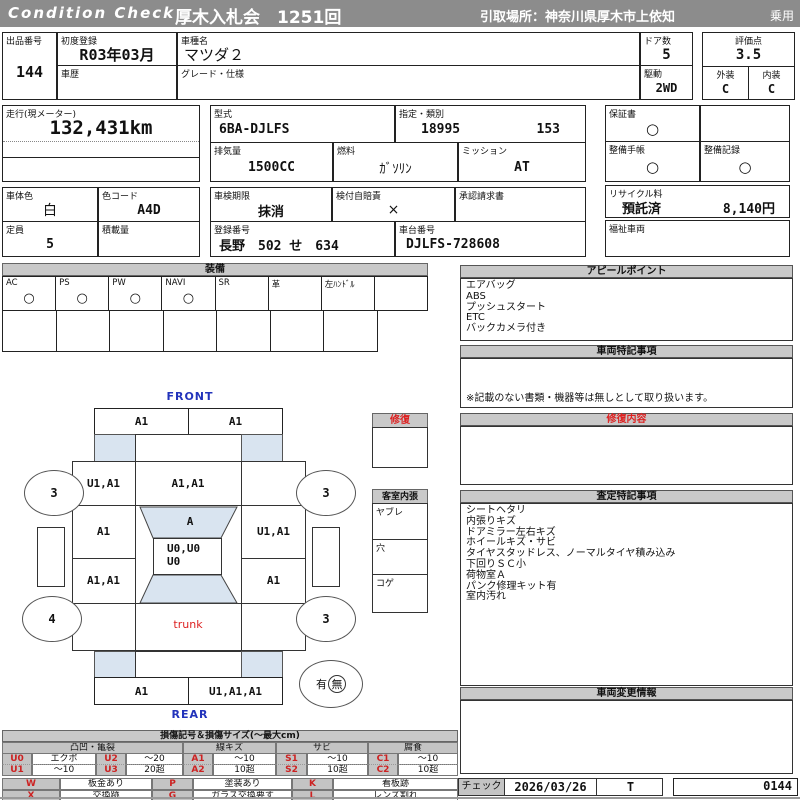 This screenshot has width=800, height=800. Describe the element at coordinates (496, 564) in the screenshot. I see `assessment-item: 下回りＳＣ小` at that location.